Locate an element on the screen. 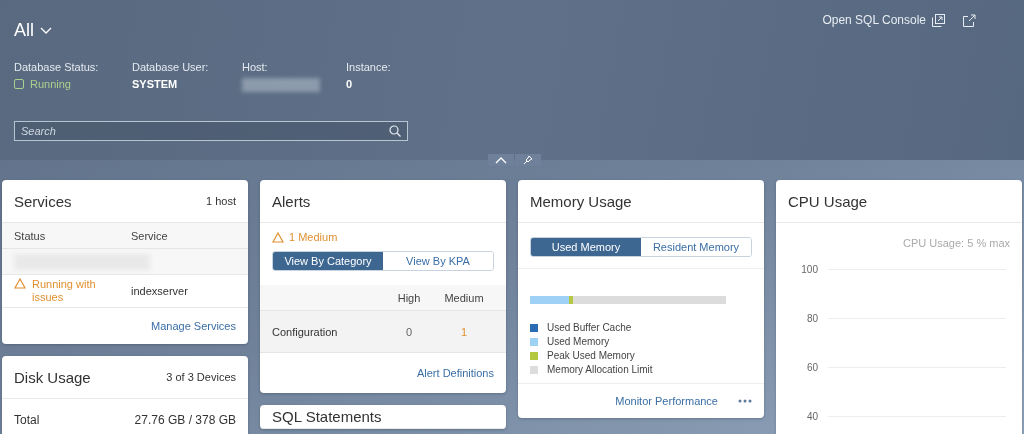 The image size is (1024, 434). share-button is located at coordinates (969, 20).